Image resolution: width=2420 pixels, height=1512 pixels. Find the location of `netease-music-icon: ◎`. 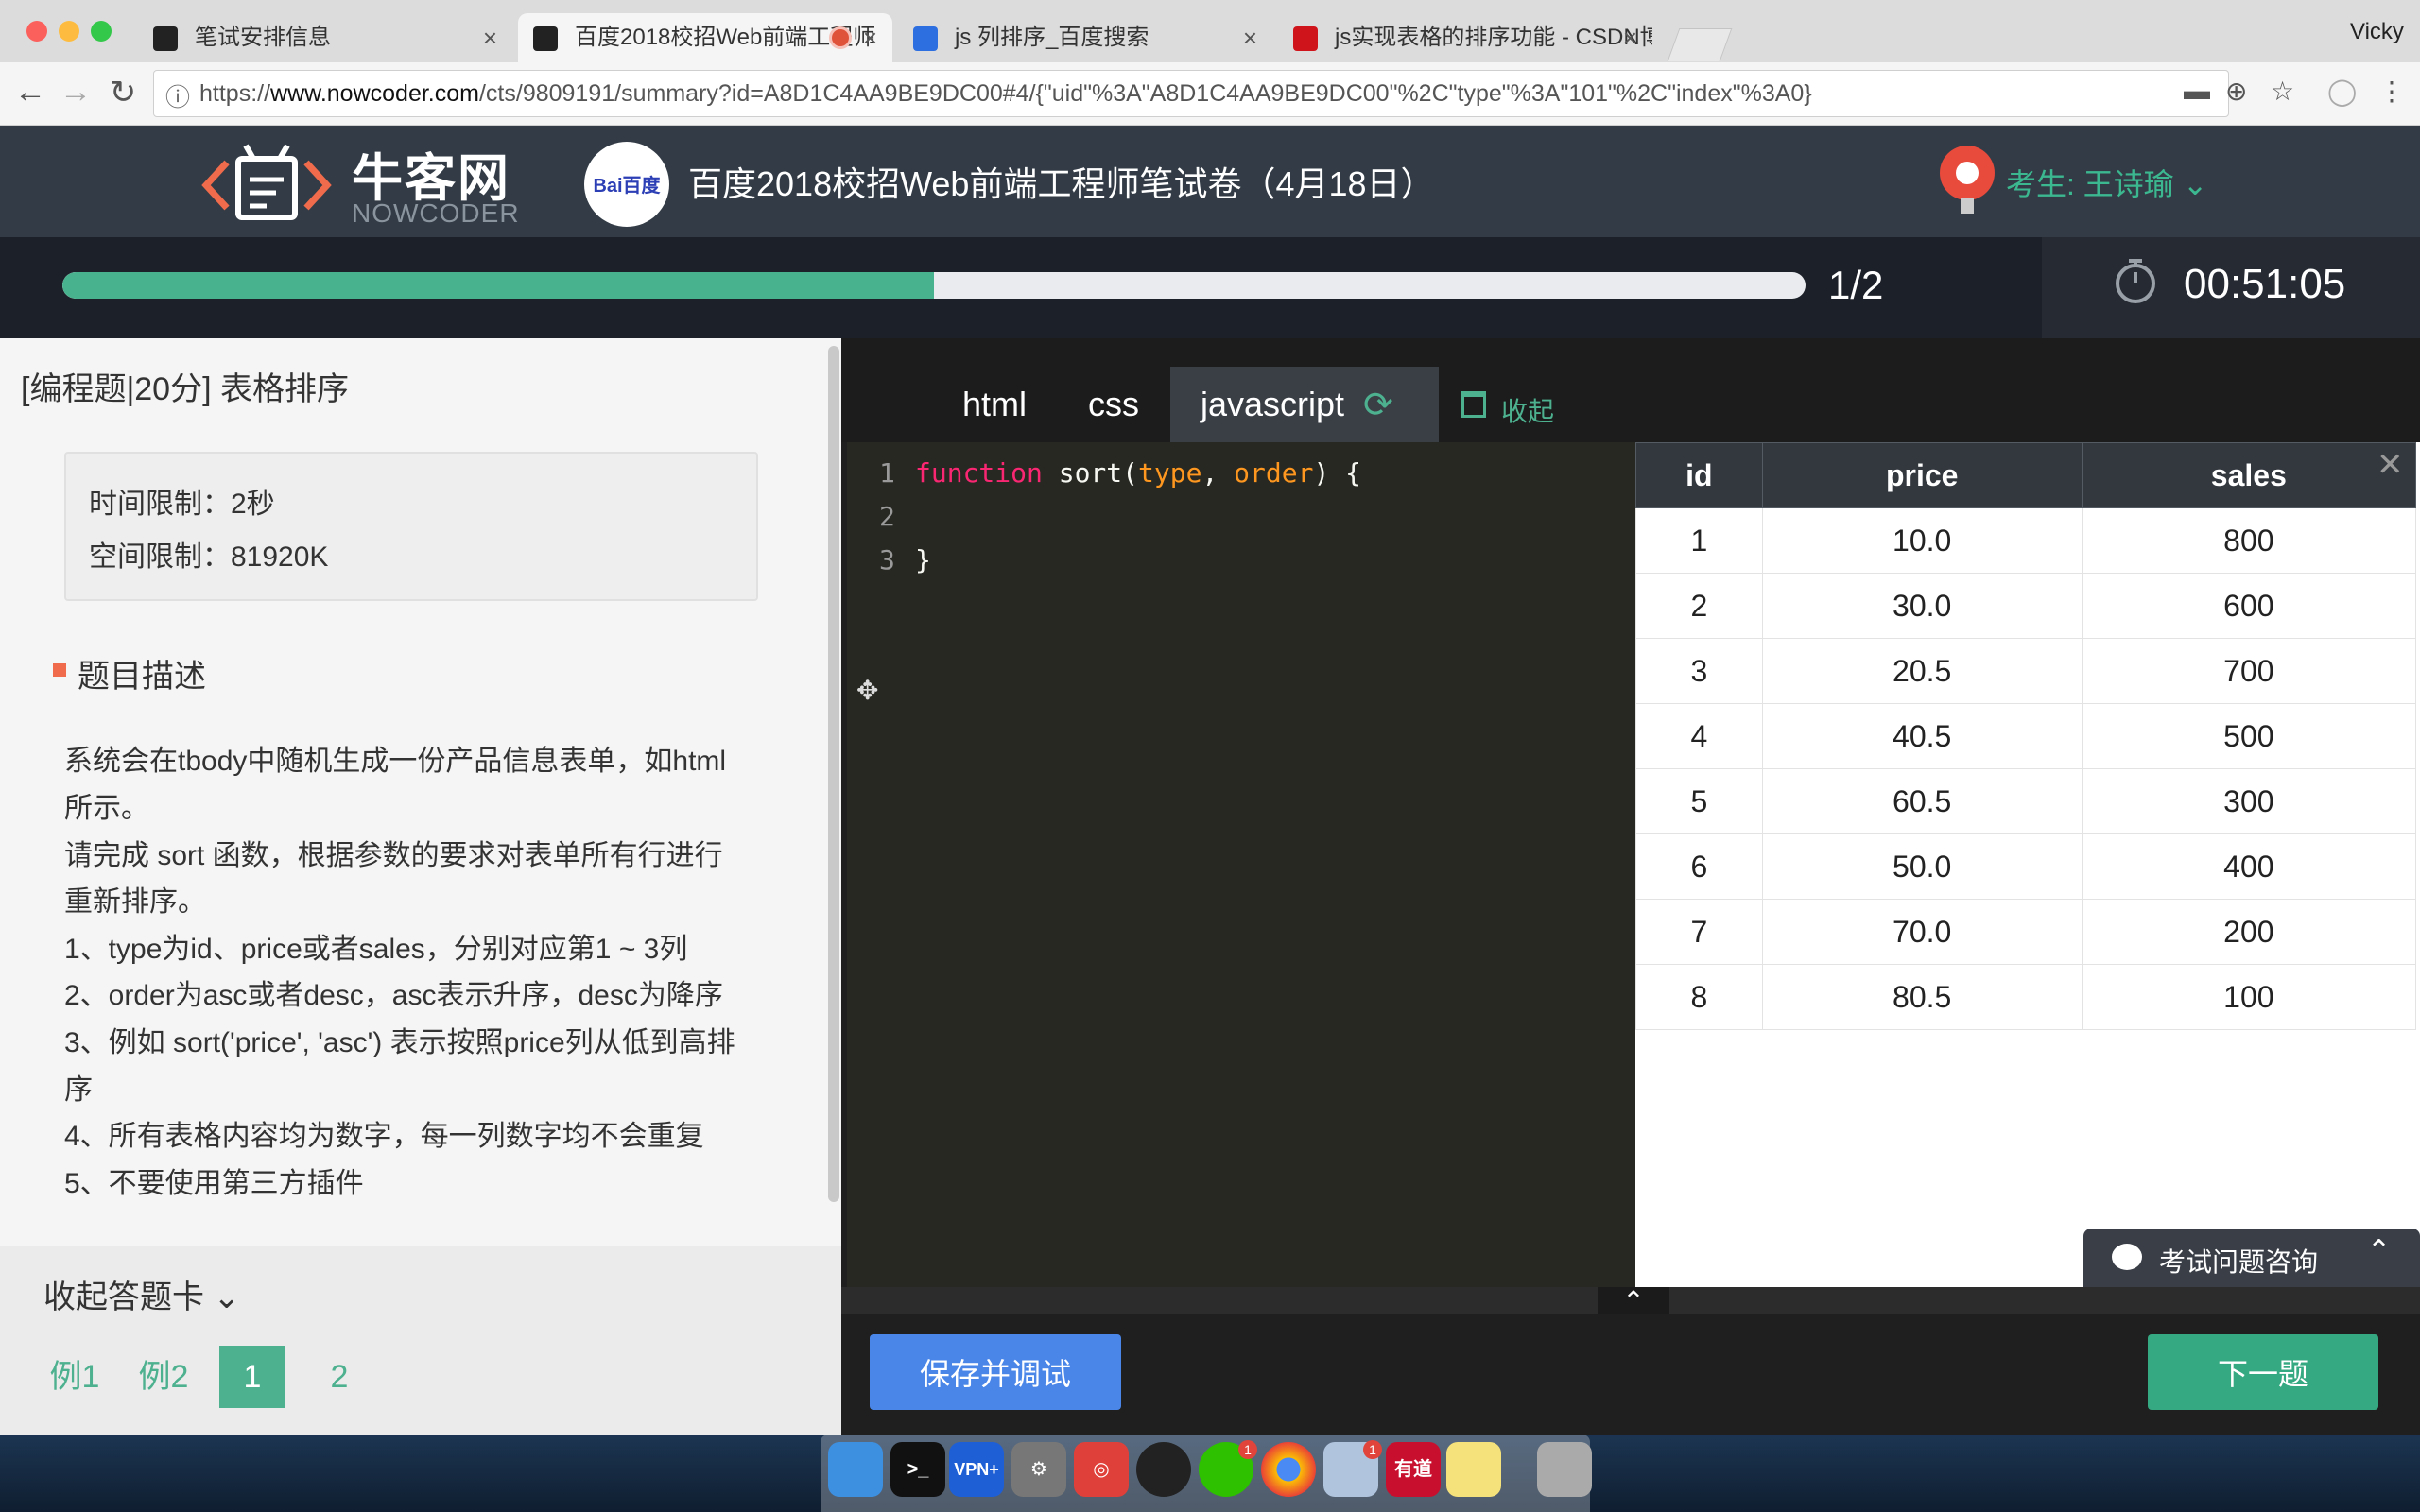

netease-music-icon: ◎ is located at coordinates (1101, 1469).